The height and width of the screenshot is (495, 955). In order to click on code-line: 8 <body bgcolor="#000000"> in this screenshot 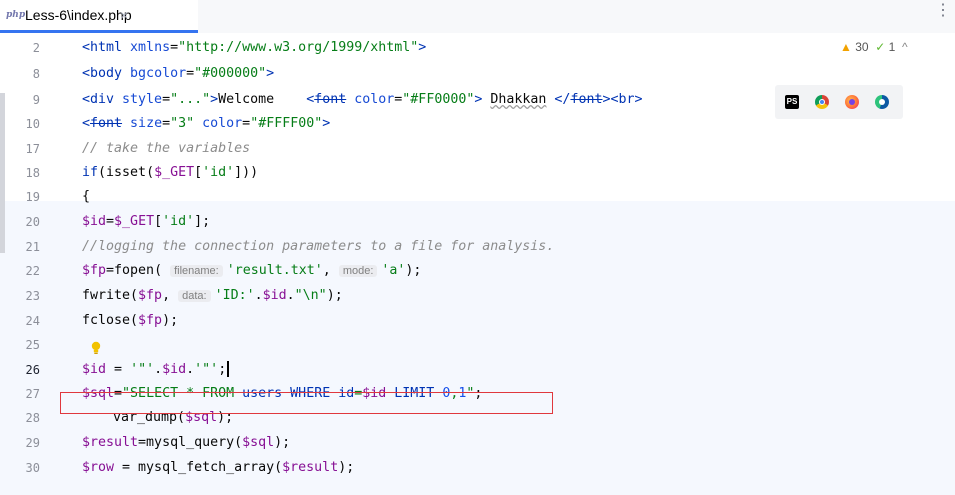, I will do `click(477, 74)`.